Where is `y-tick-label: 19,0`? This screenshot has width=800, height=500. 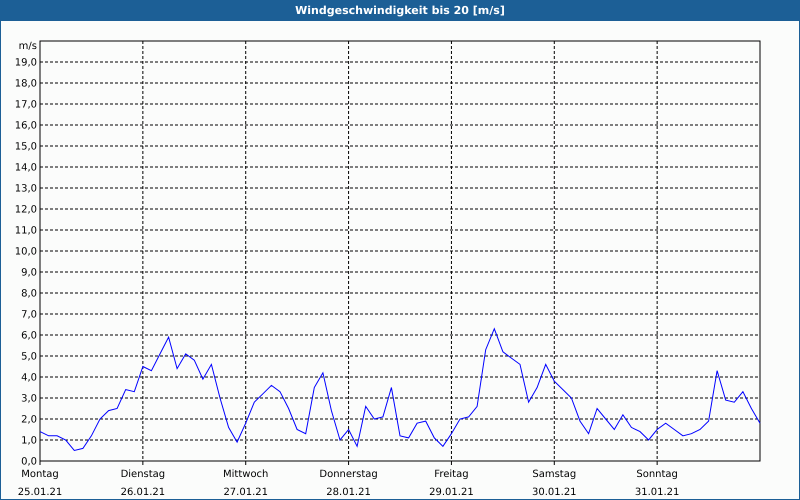
y-tick-label: 19,0 is located at coordinates (25, 63).